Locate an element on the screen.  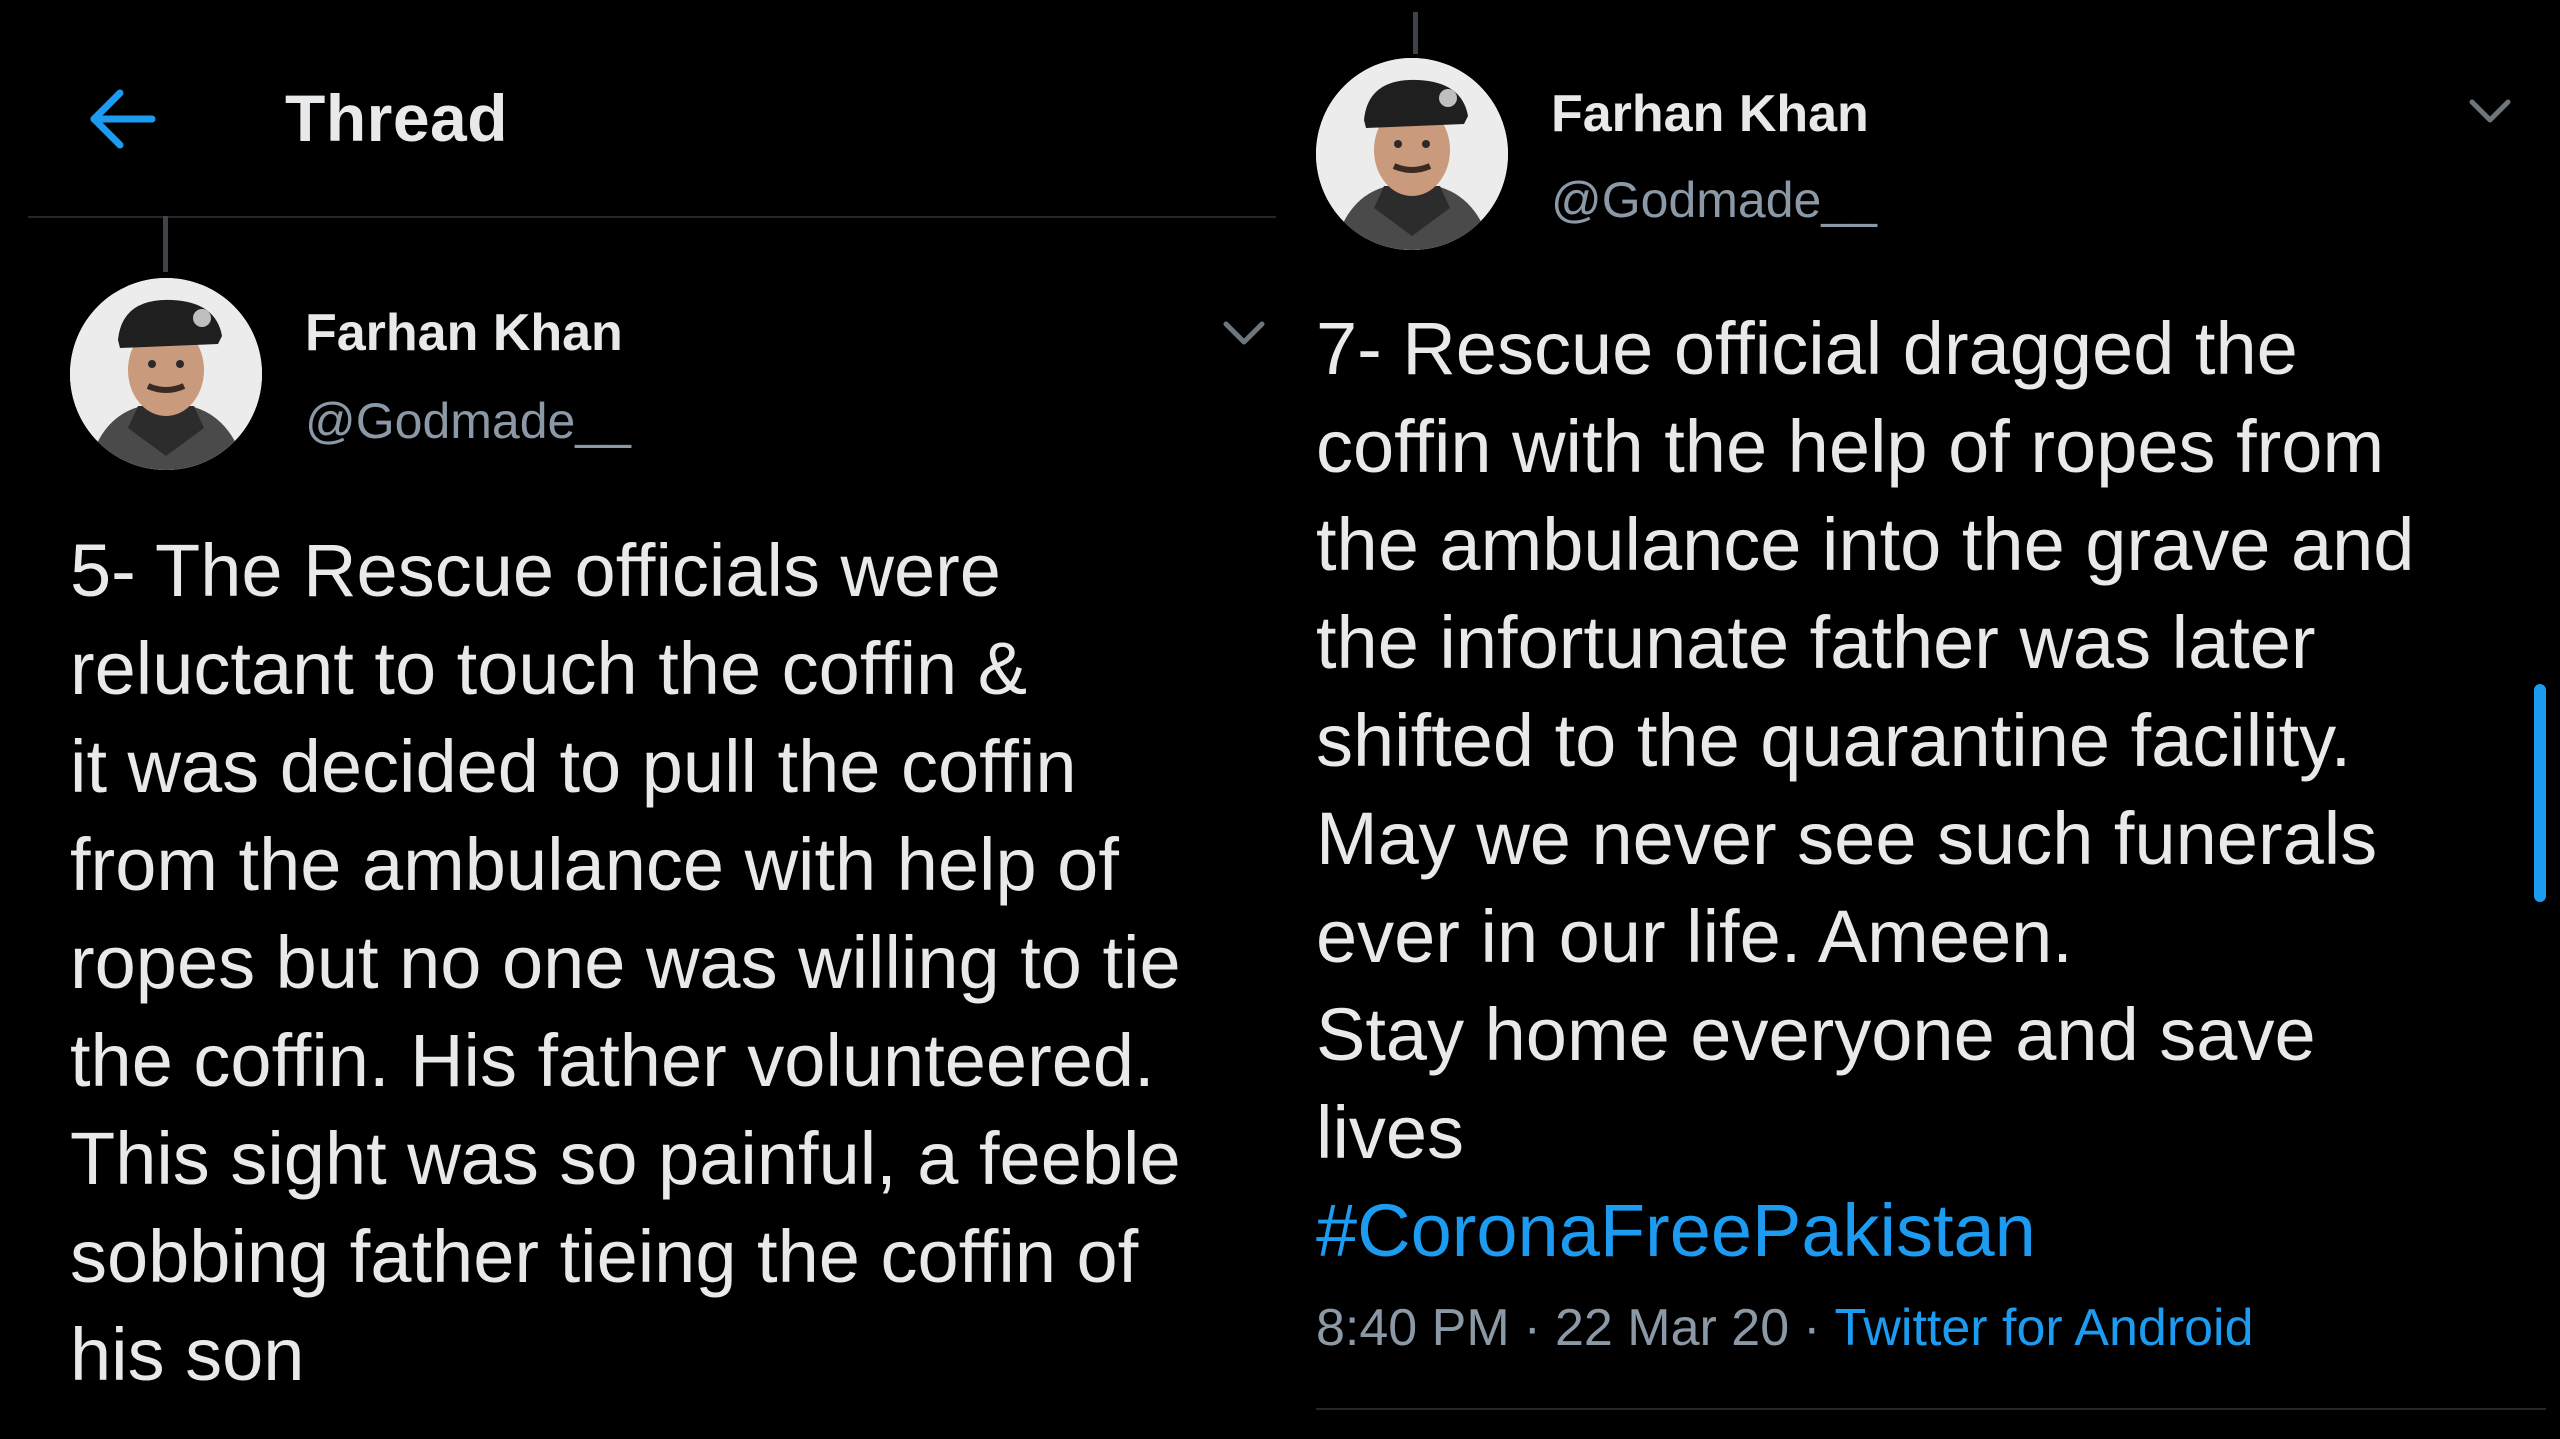
page-title: Thread is located at coordinates (397, 118).